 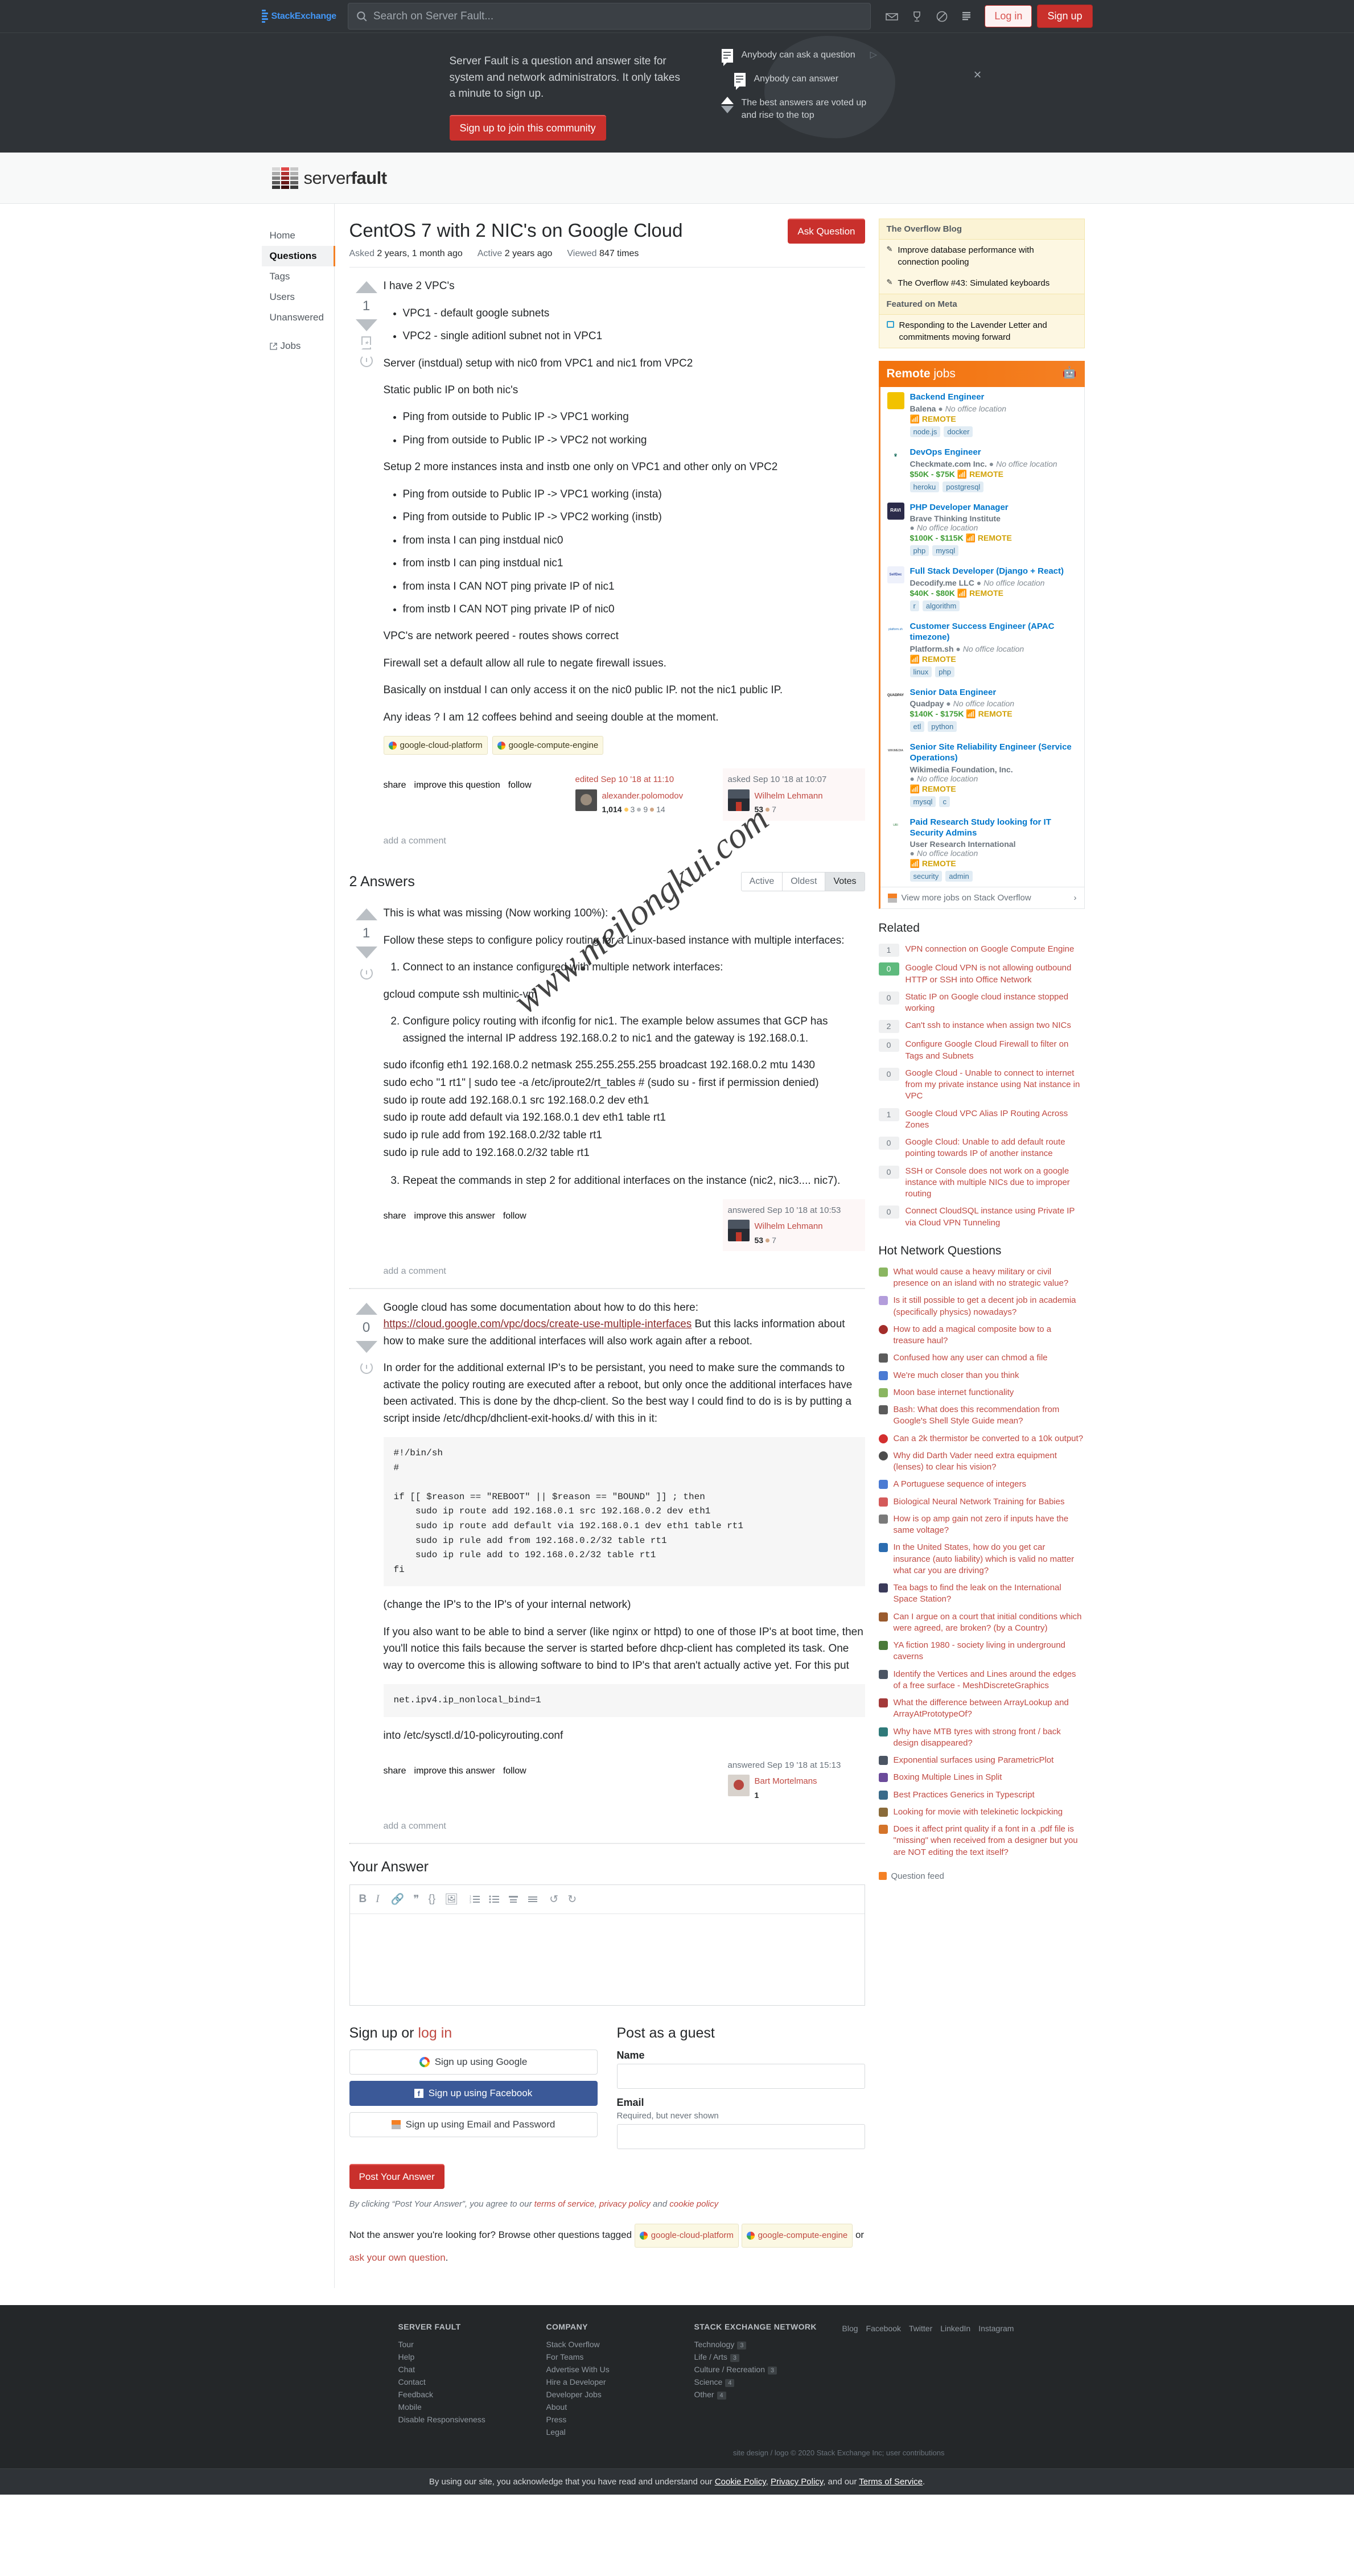 What do you see at coordinates (527, 128) in the screenshot?
I see `hero-signup-button: Sign up to join this community` at bounding box center [527, 128].